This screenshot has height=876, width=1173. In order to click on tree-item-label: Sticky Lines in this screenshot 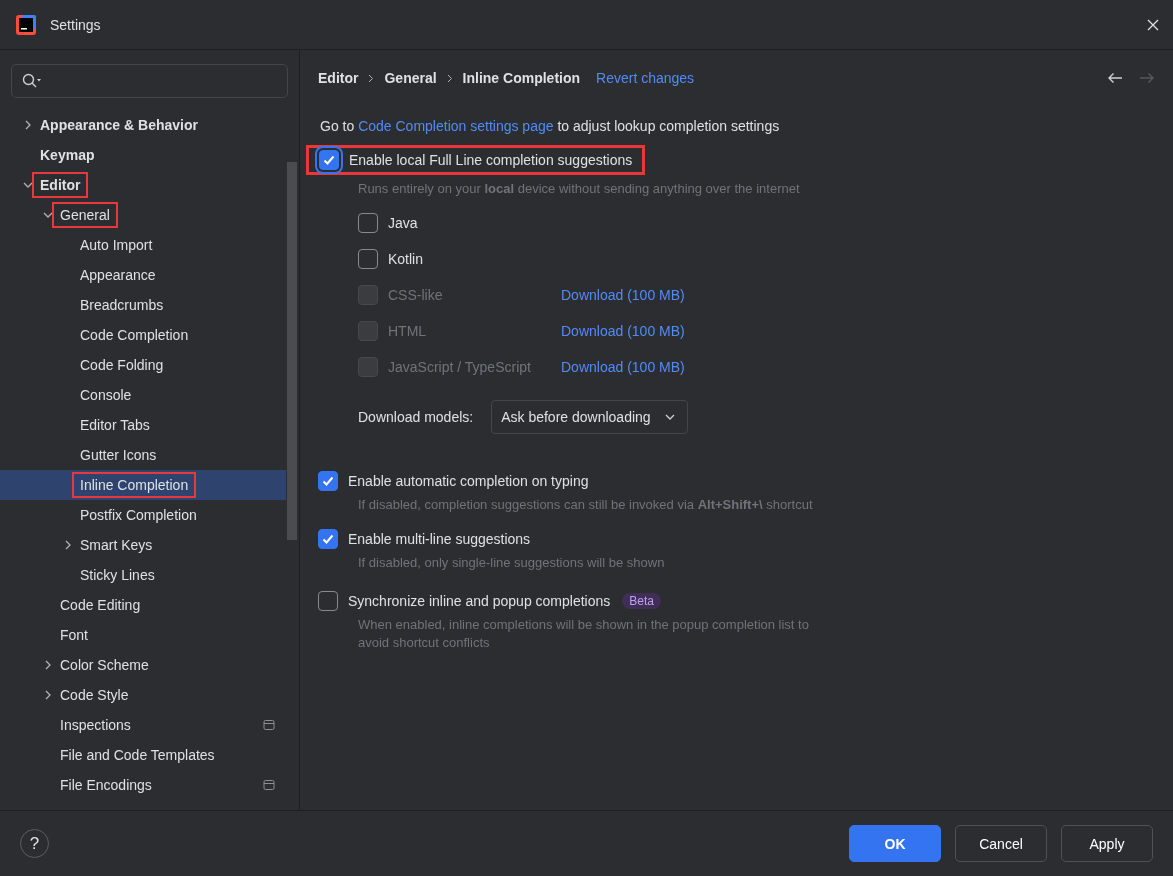, I will do `click(117, 575)`.